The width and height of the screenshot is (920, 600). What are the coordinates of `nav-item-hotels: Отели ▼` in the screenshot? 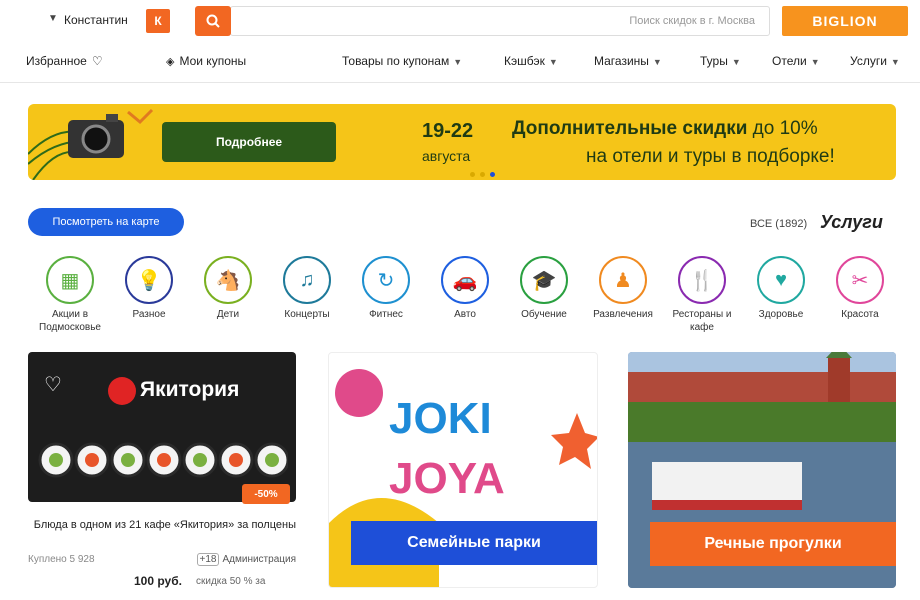 It's located at (796, 61).